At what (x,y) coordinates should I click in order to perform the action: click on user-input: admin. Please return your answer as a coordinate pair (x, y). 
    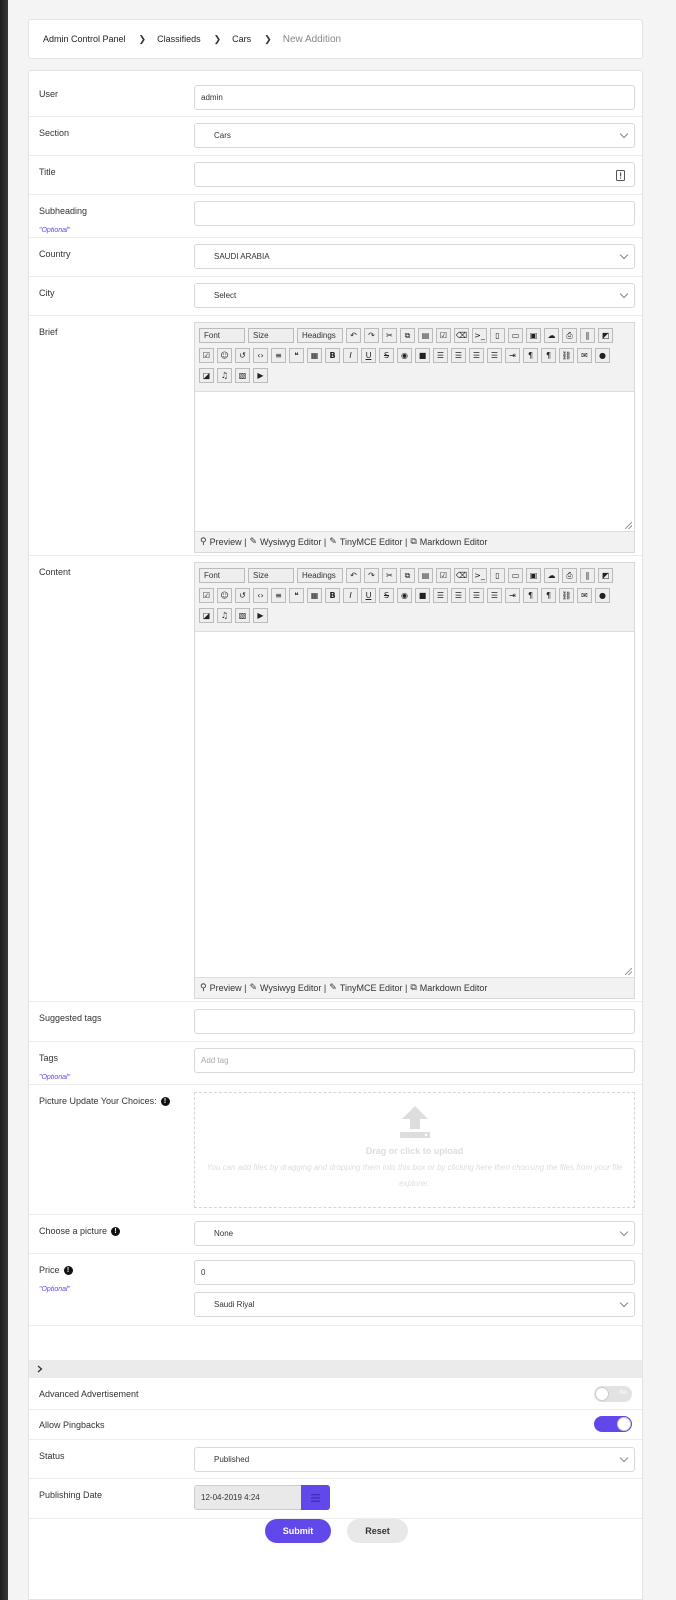
    Looking at the image, I should click on (414, 97).